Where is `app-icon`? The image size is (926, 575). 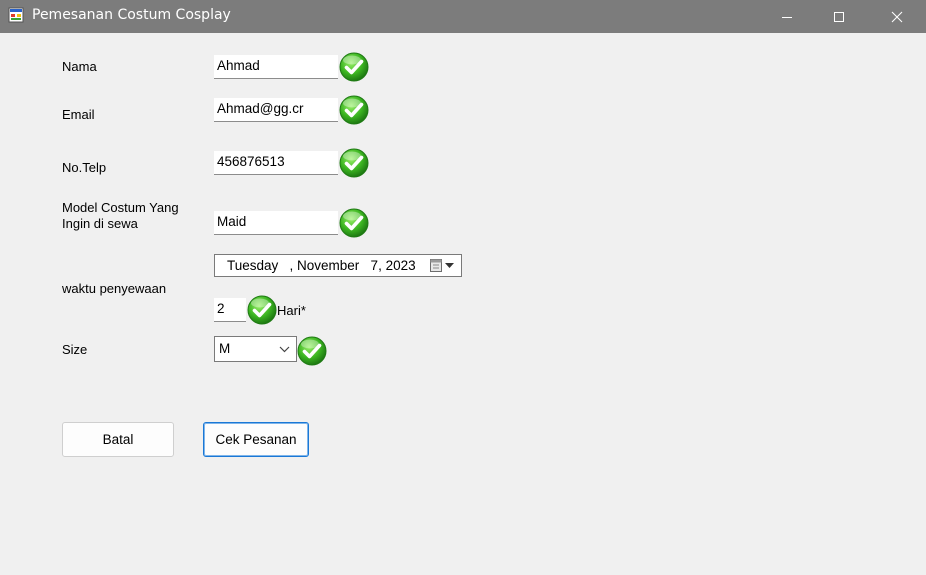 app-icon is located at coordinates (16, 15).